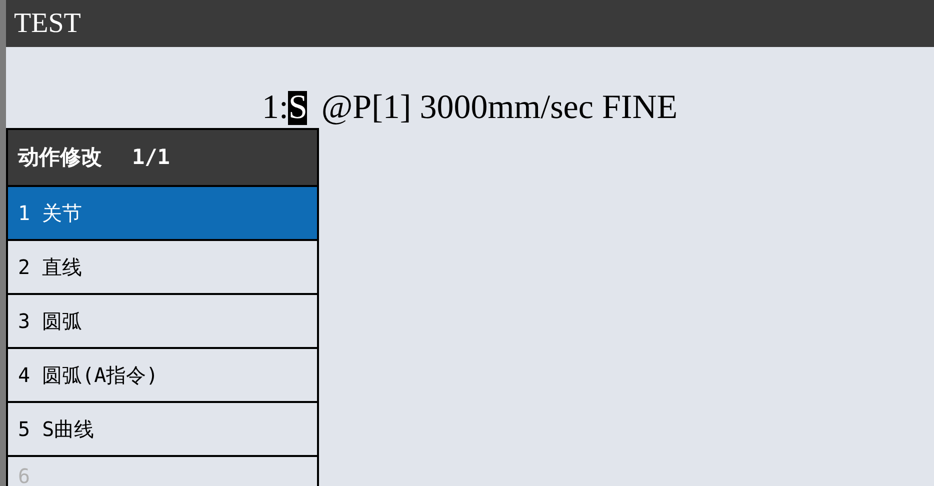  What do you see at coordinates (162, 374) in the screenshot?
I see `menu-item: 4 圆弧(A指令)` at bounding box center [162, 374].